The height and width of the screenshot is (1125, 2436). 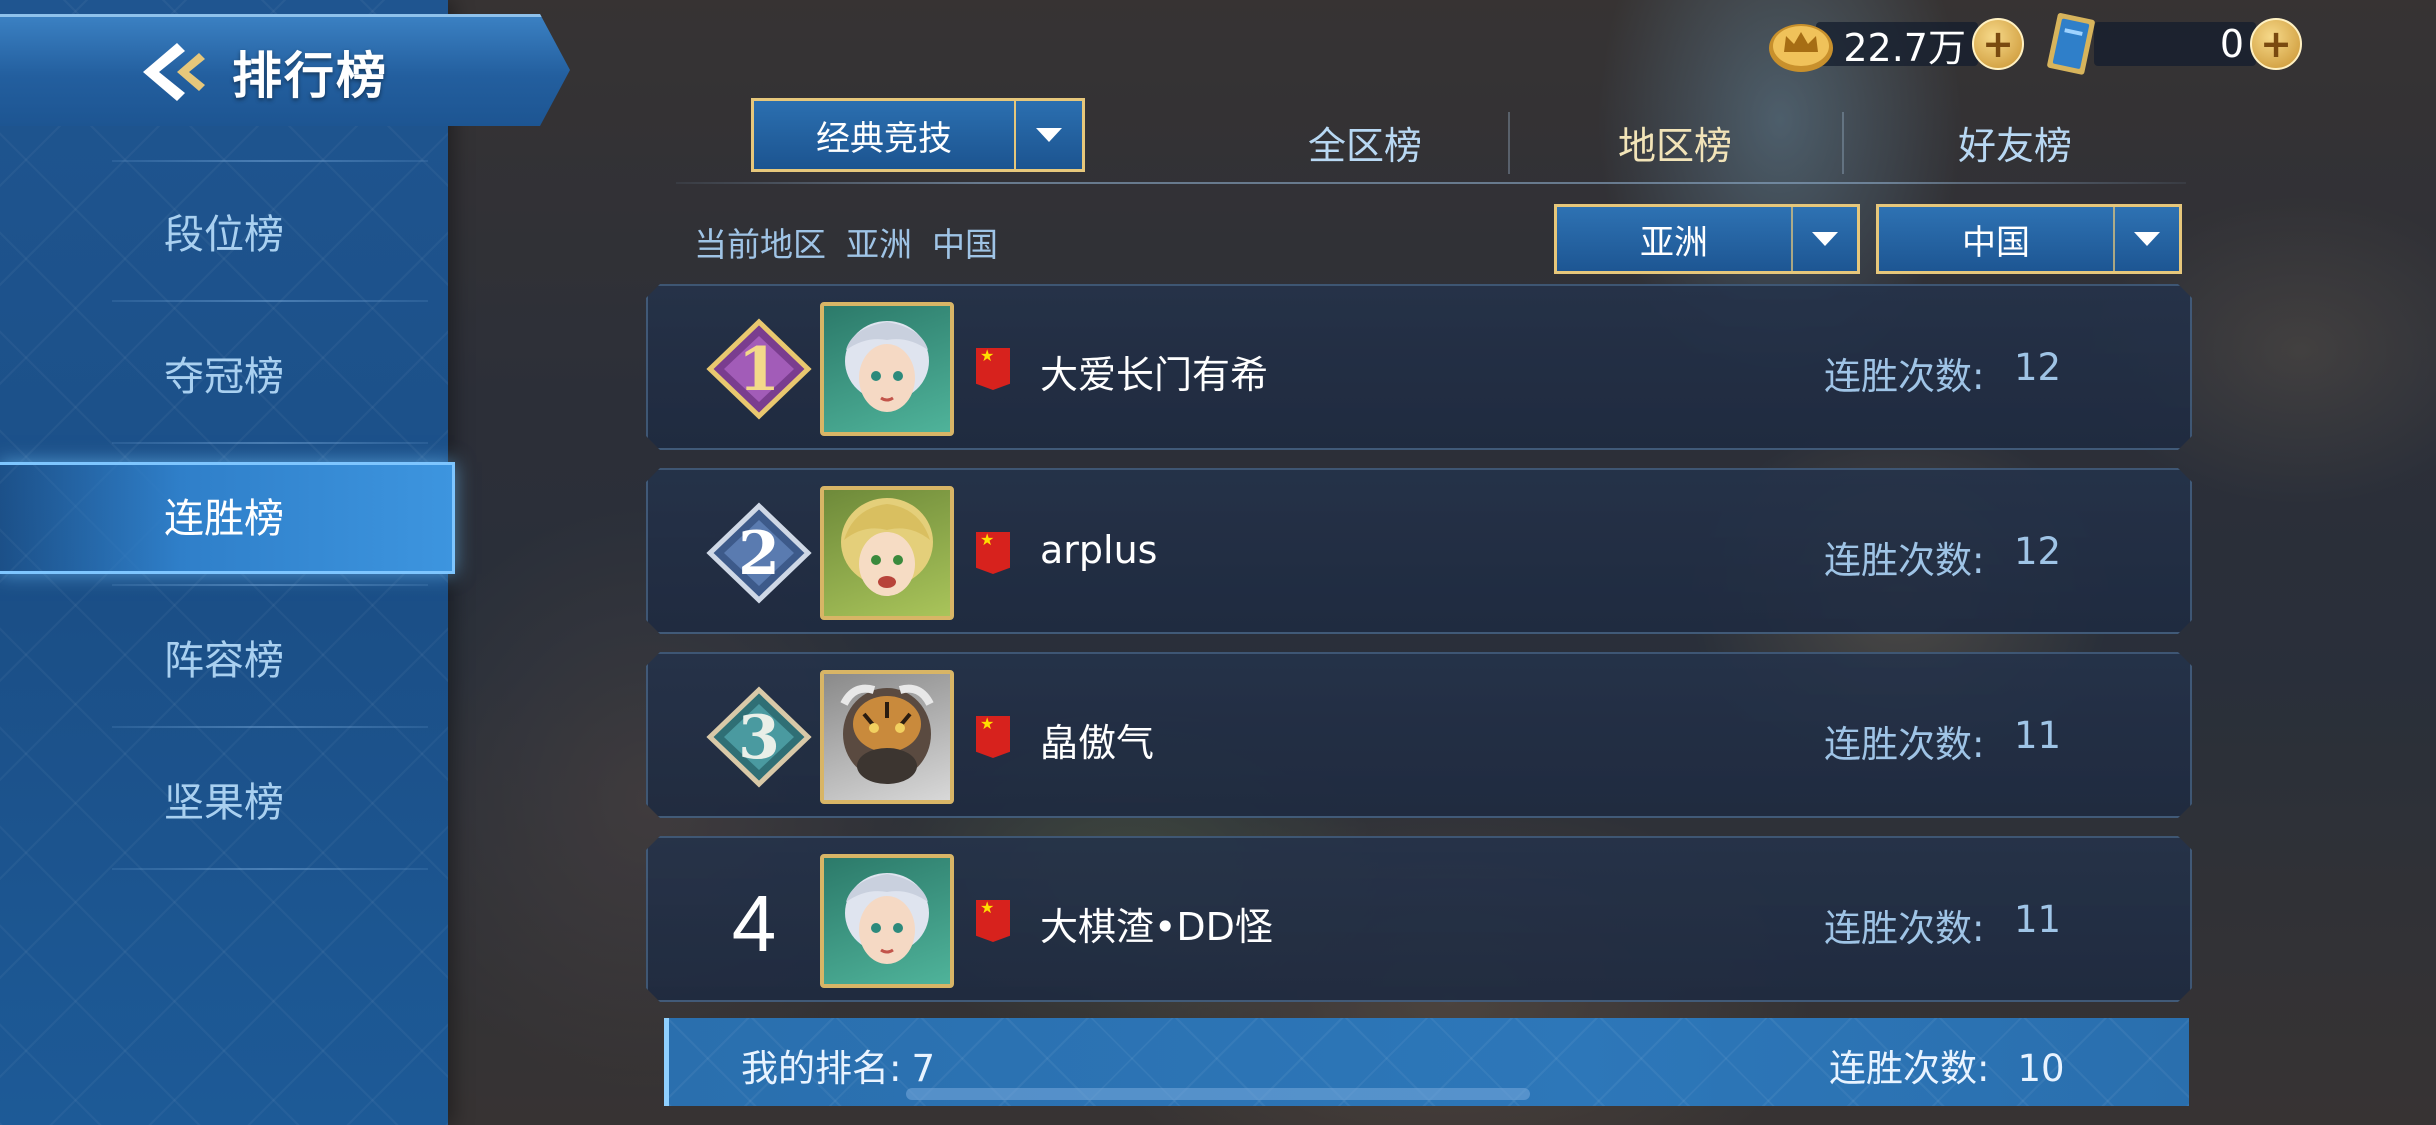 I want to click on region-dropdown: 亚洲, so click(x=1707, y=239).